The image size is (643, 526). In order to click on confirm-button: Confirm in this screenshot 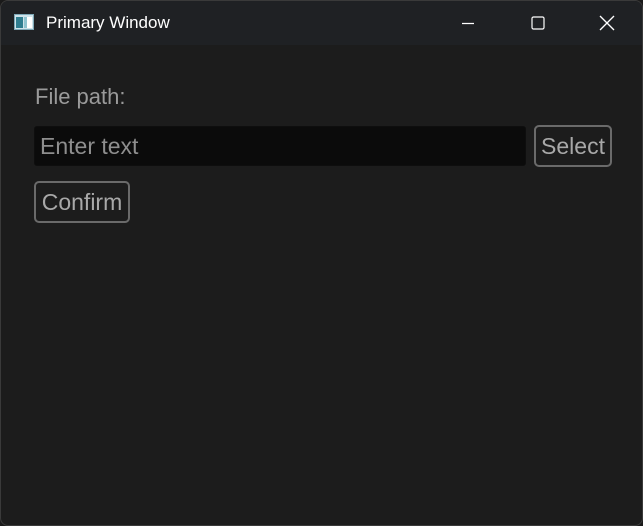, I will do `click(82, 202)`.